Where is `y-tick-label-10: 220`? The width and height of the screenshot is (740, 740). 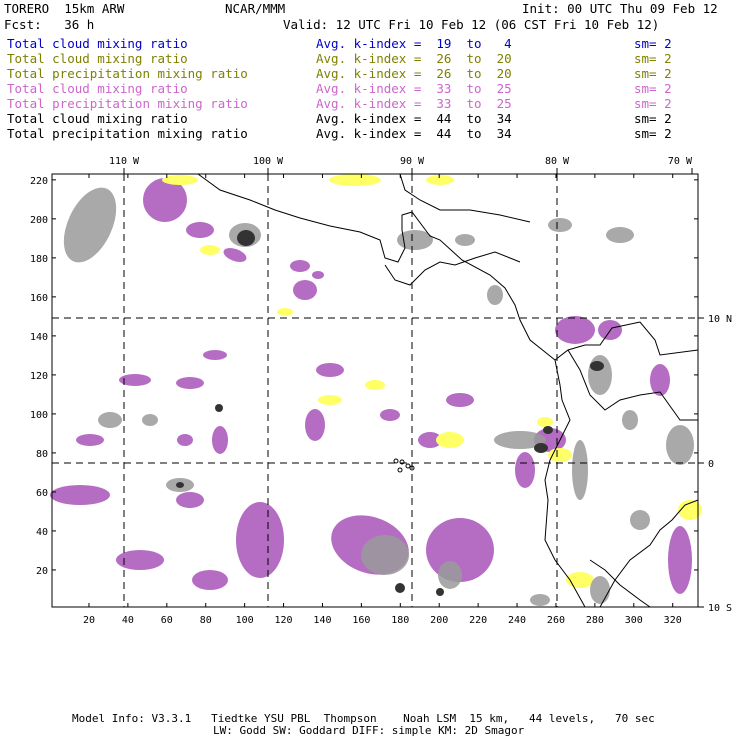 y-tick-label-10: 220 is located at coordinates (39, 181).